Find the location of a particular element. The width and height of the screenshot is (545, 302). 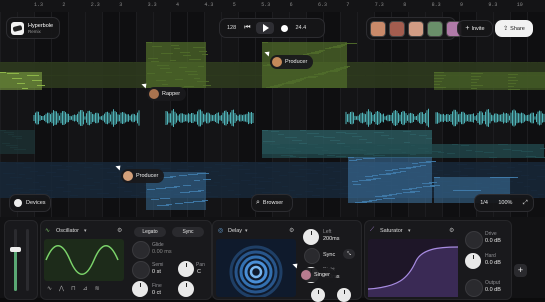

midi-clip is located at coordinates (489, 81).